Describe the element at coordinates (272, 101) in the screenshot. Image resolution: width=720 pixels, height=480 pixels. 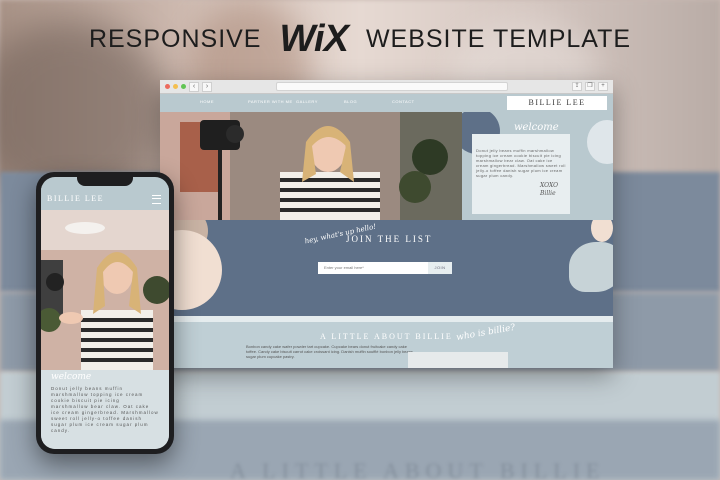
I see `nav-link-partner: PARTNER WITH ME` at that location.